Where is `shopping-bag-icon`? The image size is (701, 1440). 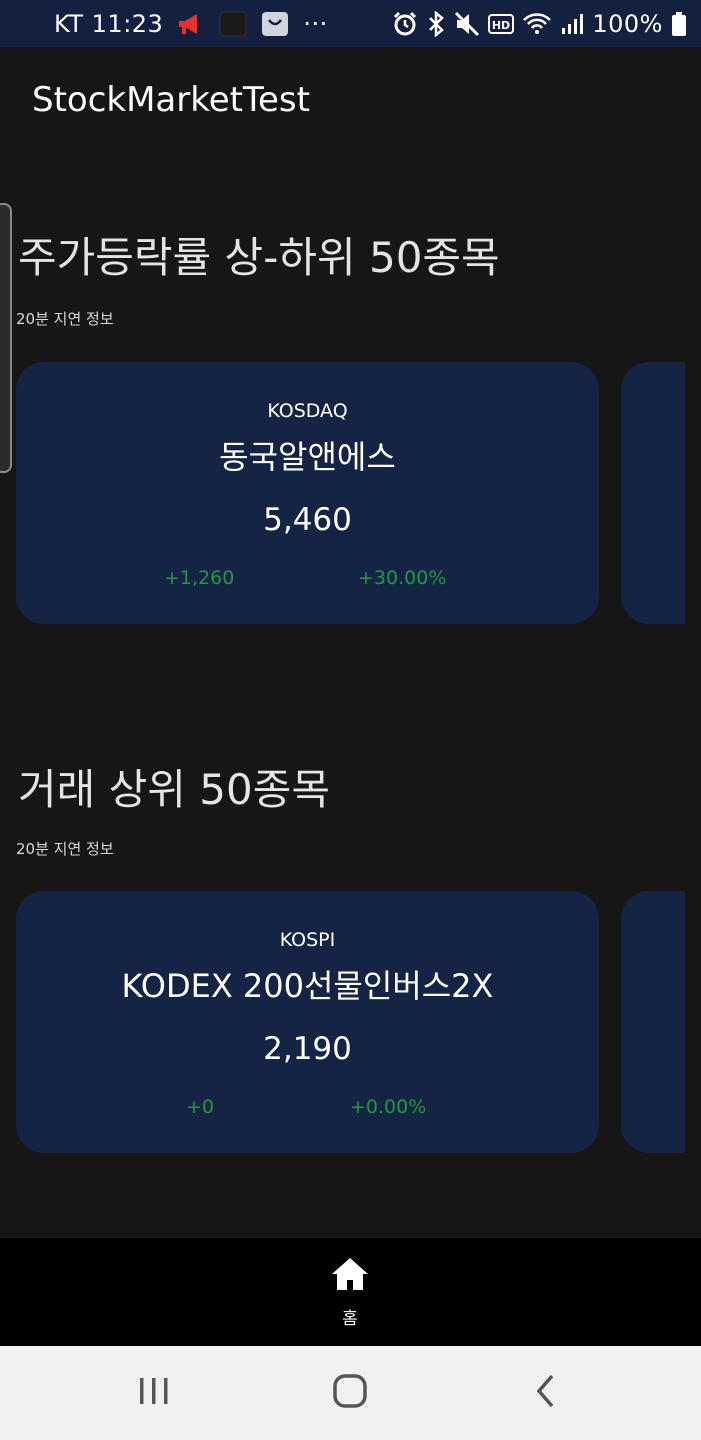 shopping-bag-icon is located at coordinates (275, 24).